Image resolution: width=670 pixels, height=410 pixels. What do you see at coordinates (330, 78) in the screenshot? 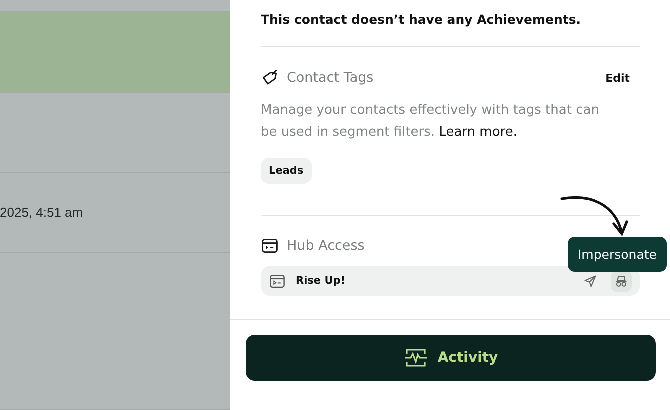
I see `section-title: Contact Tags` at bounding box center [330, 78].